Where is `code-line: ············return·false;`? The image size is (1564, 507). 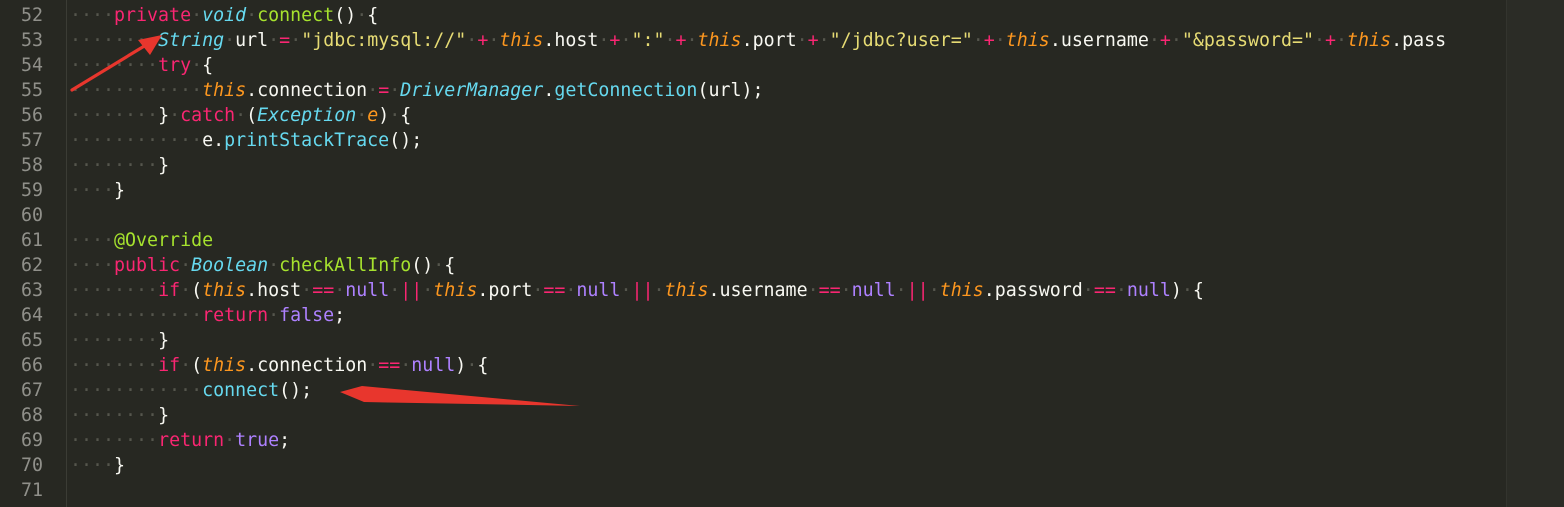 code-line: ············return·false; is located at coordinates (207, 315).